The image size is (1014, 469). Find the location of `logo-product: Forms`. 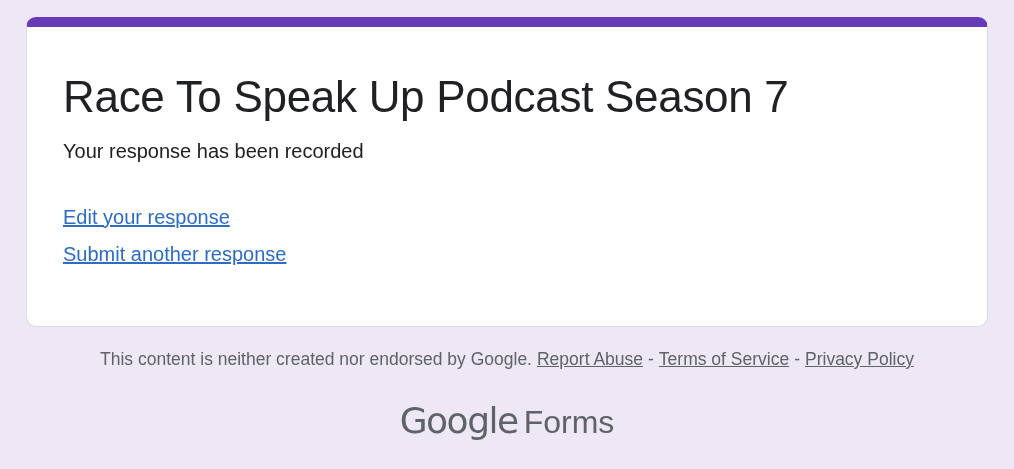

logo-product: Forms is located at coordinates (569, 422).